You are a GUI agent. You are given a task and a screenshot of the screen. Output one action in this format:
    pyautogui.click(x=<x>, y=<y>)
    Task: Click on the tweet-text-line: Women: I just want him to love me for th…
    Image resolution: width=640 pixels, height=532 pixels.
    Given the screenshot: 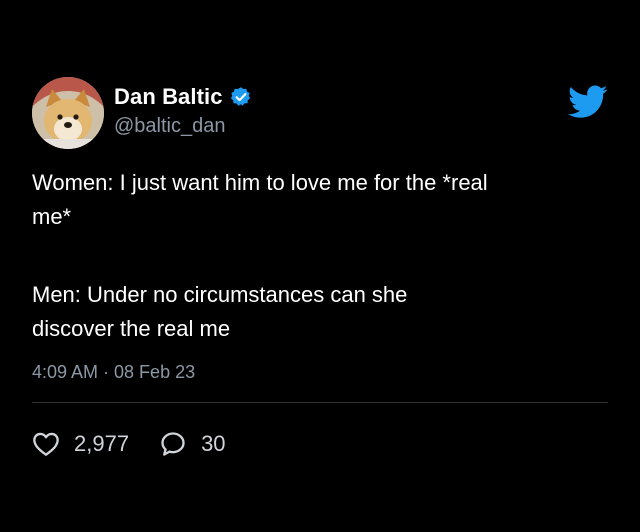 What is the action you would take?
    pyautogui.click(x=260, y=182)
    